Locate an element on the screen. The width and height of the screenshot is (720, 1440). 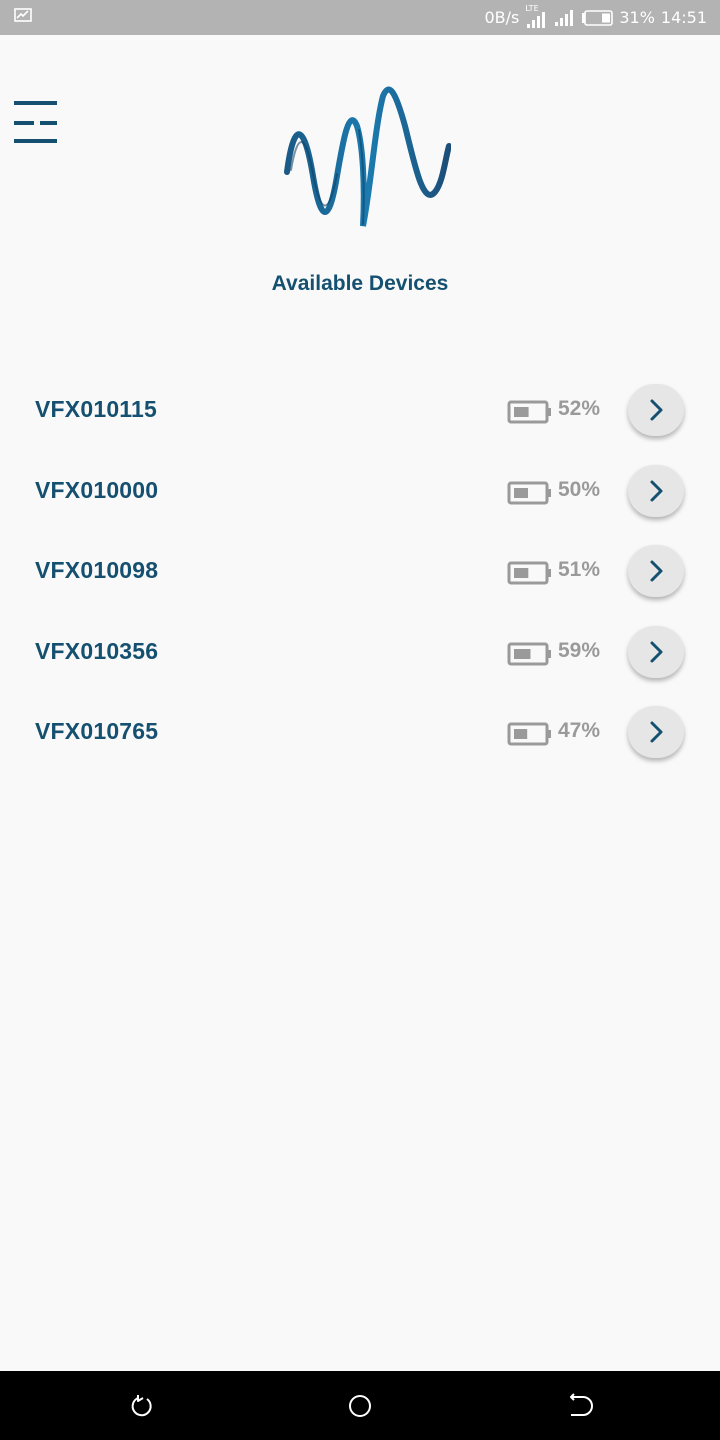
net-speed: 0B/s is located at coordinates (502, 17).